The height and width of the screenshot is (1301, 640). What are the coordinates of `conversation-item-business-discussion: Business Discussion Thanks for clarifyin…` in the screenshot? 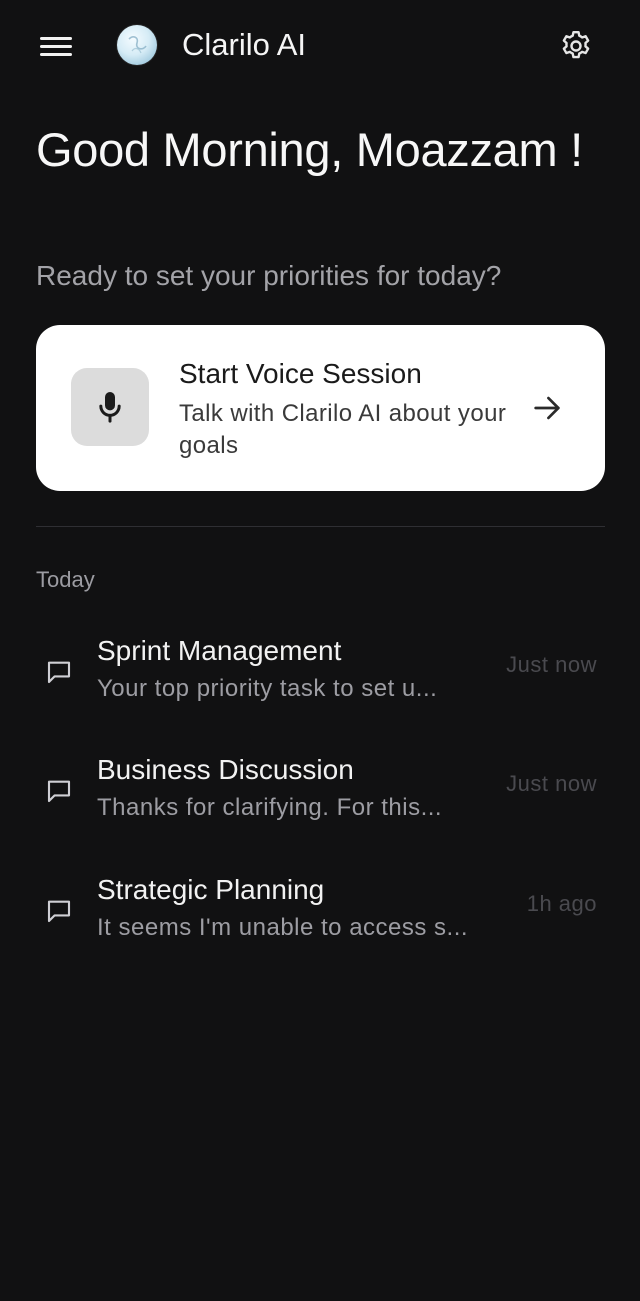 It's located at (320, 800).